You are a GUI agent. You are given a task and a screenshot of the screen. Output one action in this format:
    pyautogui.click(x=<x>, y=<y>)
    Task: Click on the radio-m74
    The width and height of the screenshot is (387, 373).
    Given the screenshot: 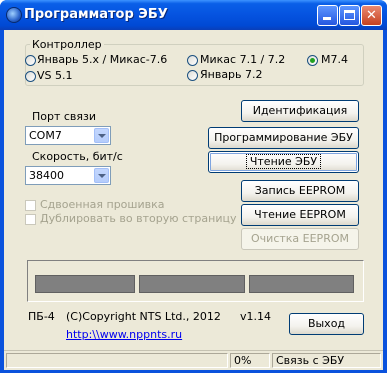 What is the action you would take?
    pyautogui.click(x=312, y=60)
    